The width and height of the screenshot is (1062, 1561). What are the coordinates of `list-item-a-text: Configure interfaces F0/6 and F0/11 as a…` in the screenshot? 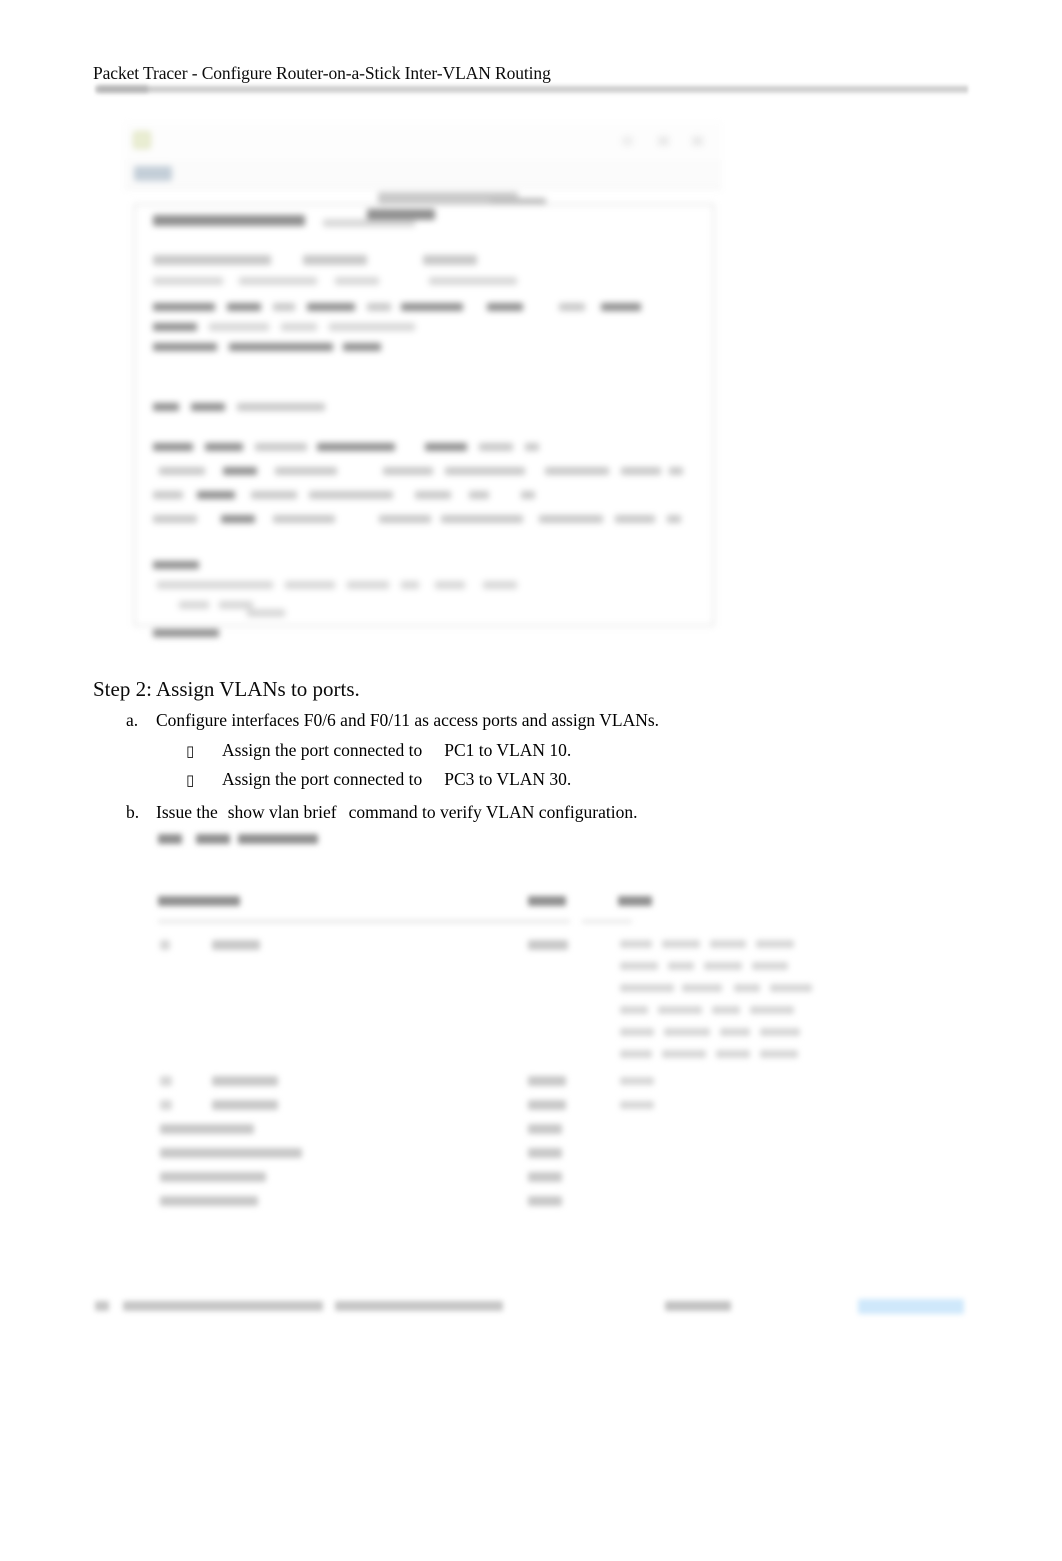 It's located at (408, 720).